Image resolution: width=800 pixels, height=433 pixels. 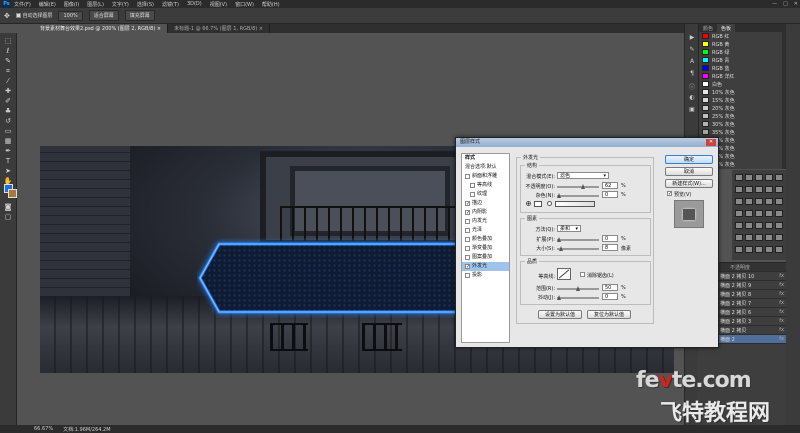 I want to click on auto-select-checkbox: 自动选择图层, so click(x=33, y=15).